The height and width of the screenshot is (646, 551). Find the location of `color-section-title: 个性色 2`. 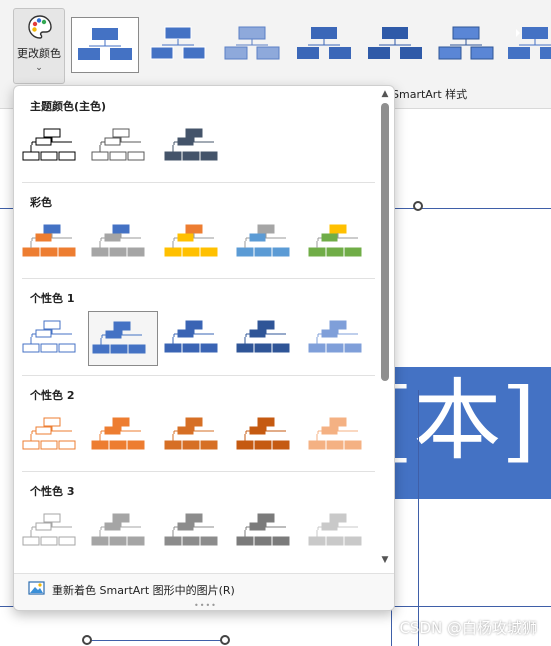

color-section-title: 个性色 2 is located at coordinates (52, 395).